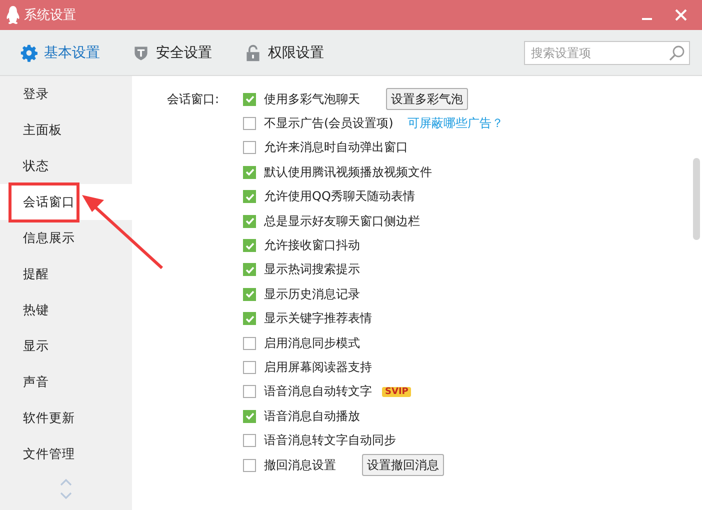 The height and width of the screenshot is (510, 702). What do you see at coordinates (193, 99) in the screenshot?
I see `section-label: 会话窗口:` at bounding box center [193, 99].